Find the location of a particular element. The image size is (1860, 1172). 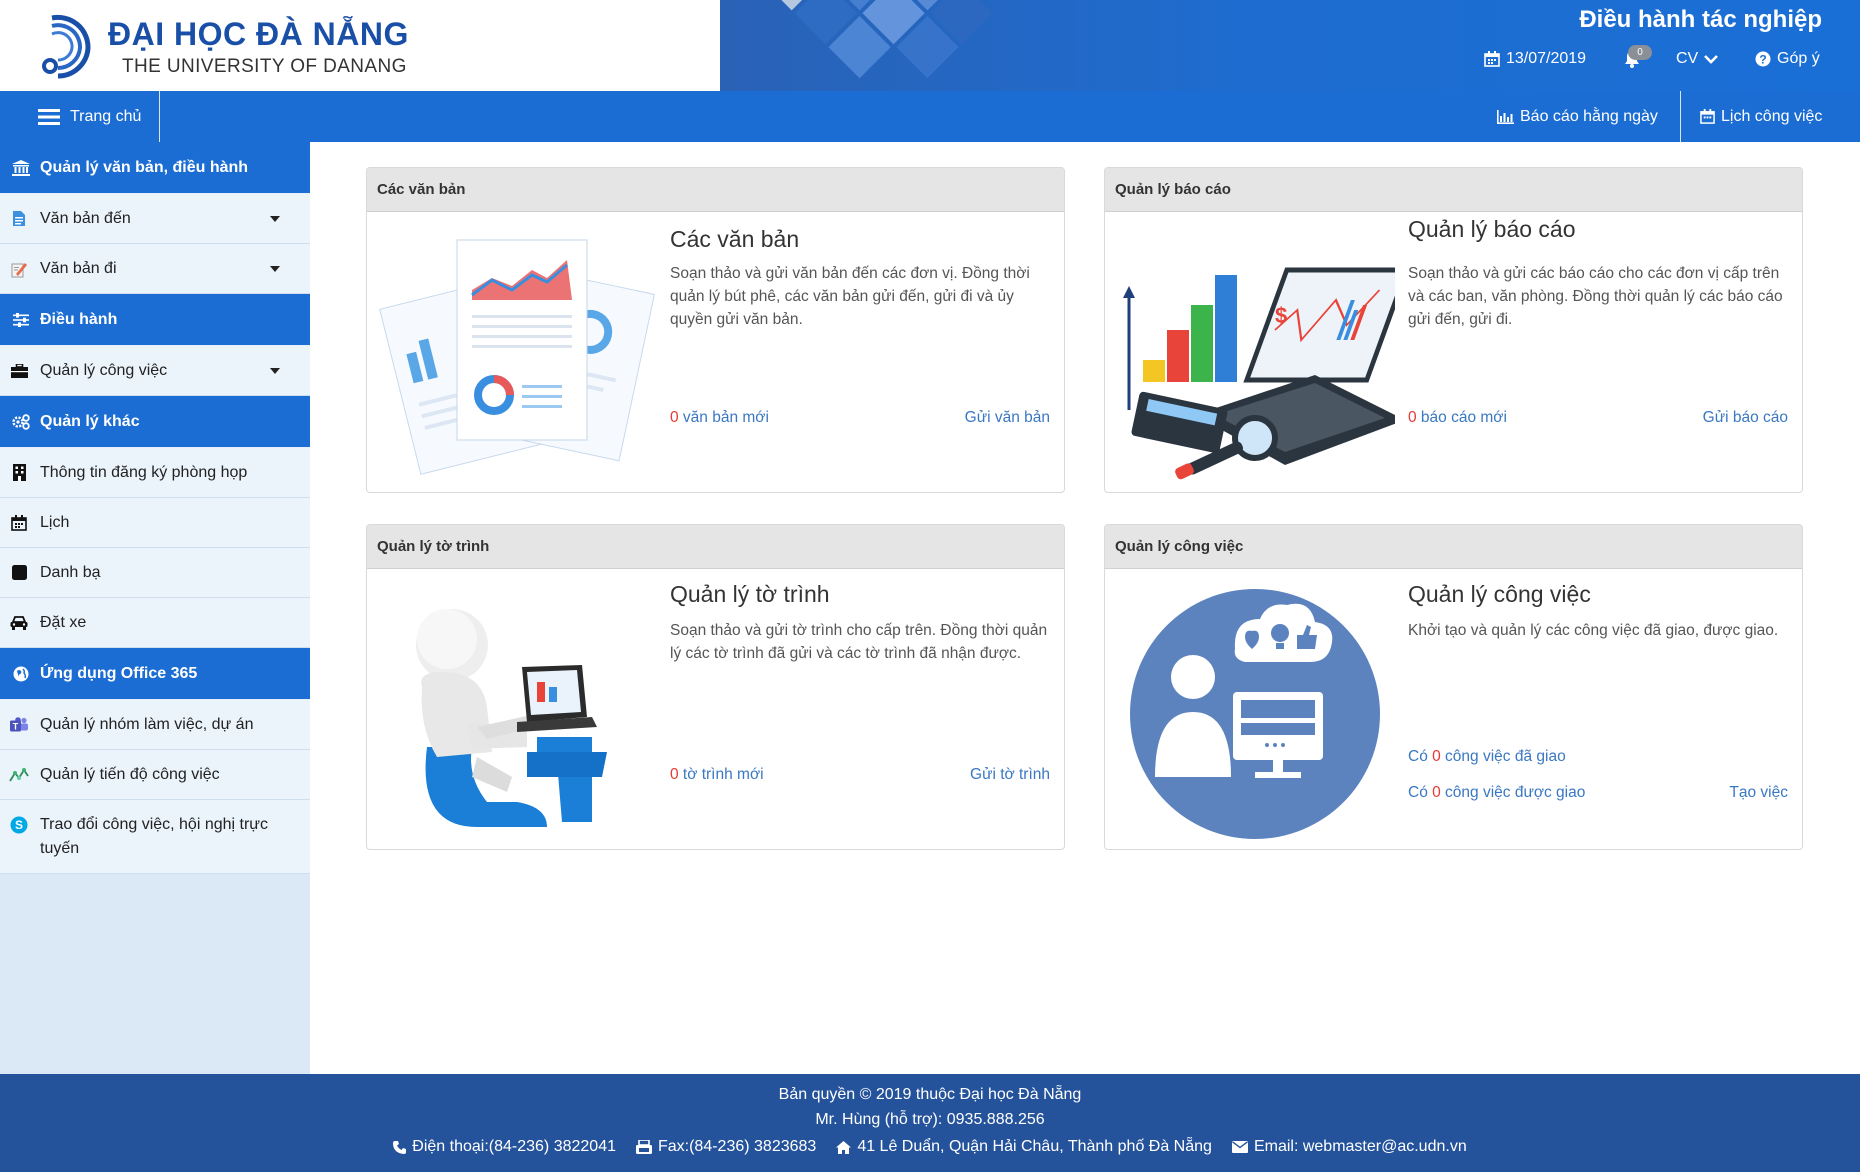

nav-daily-report: Báo cáo hằng ngày is located at coordinates (1577, 116).